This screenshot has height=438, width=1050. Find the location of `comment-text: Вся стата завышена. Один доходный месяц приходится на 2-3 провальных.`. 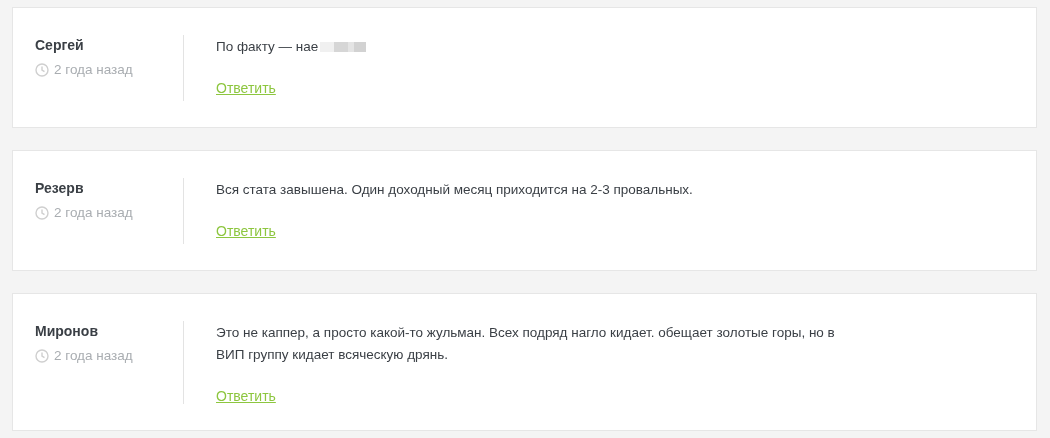

comment-text: Вся стата завышена. Один доходный месяц приходится на 2-3 провальных. is located at coordinates (454, 190).